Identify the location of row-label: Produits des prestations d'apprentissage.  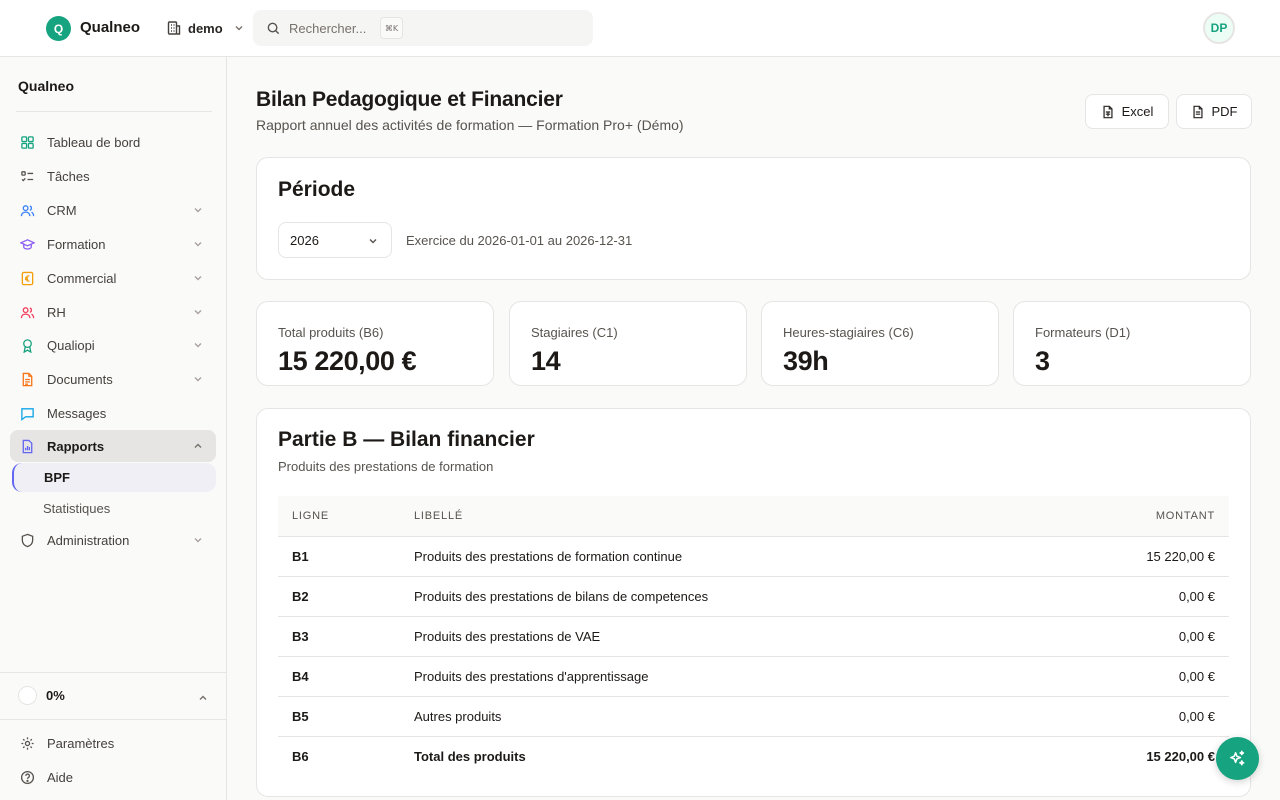
(531, 676).